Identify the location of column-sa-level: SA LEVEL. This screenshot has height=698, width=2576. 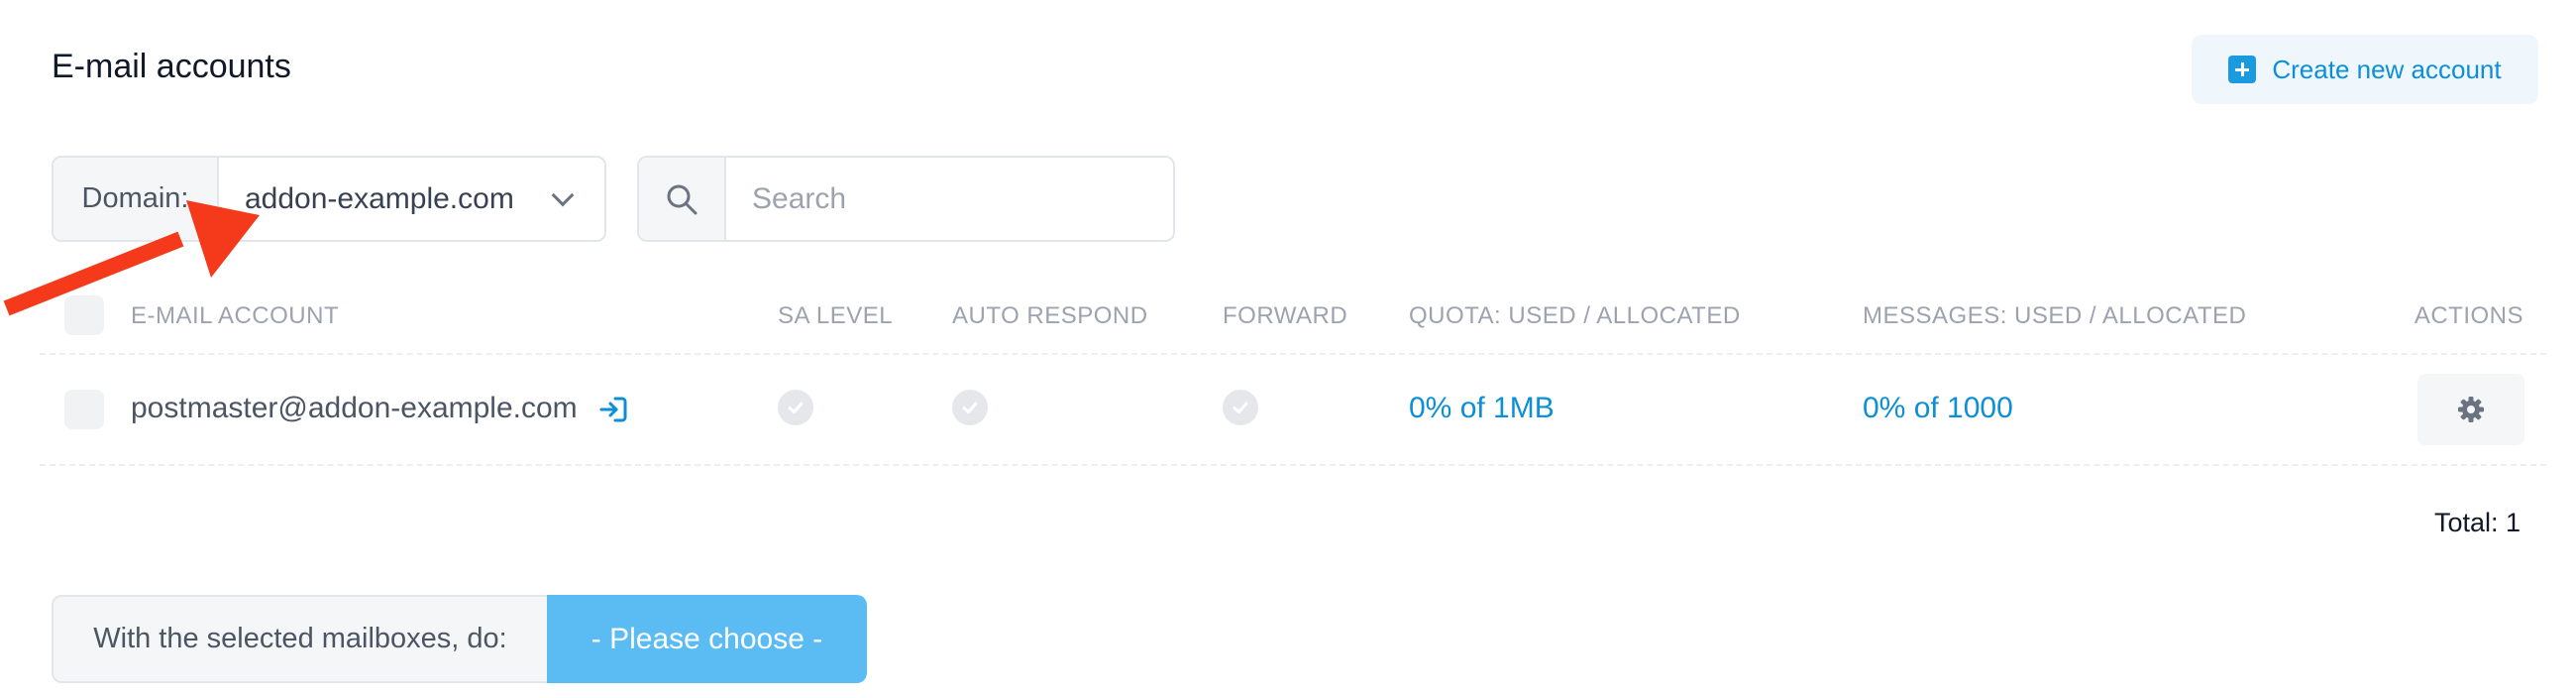
(836, 316).